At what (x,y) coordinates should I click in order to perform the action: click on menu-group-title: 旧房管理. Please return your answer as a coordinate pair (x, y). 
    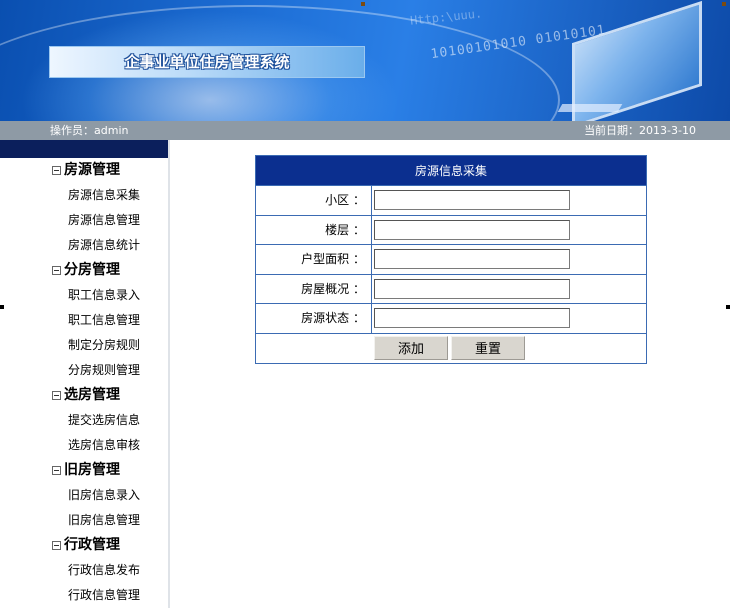
    Looking at the image, I should click on (92, 470).